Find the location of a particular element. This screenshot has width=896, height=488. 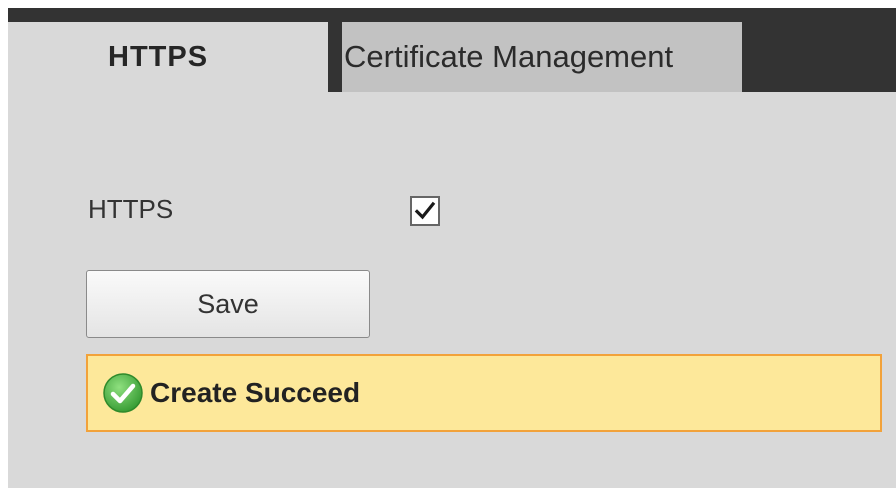

tab-certificate-management: Certificate Management is located at coordinates (542, 57).